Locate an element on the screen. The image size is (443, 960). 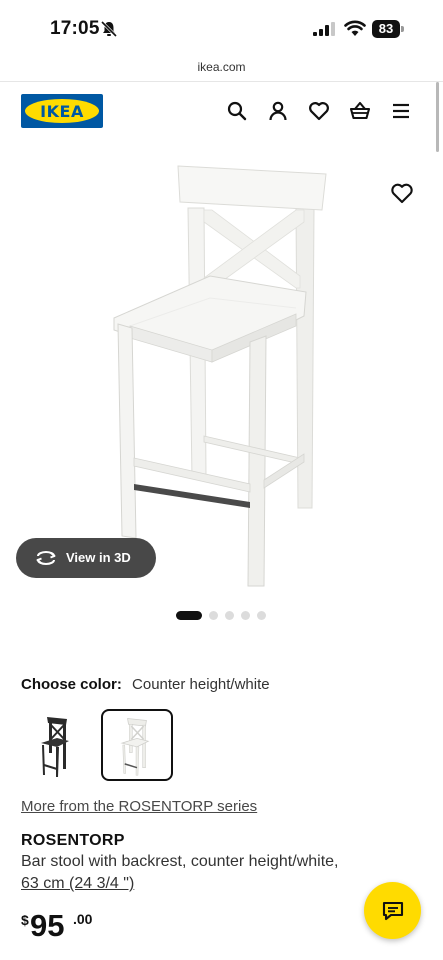
swatch-white is located at coordinates (137, 745).